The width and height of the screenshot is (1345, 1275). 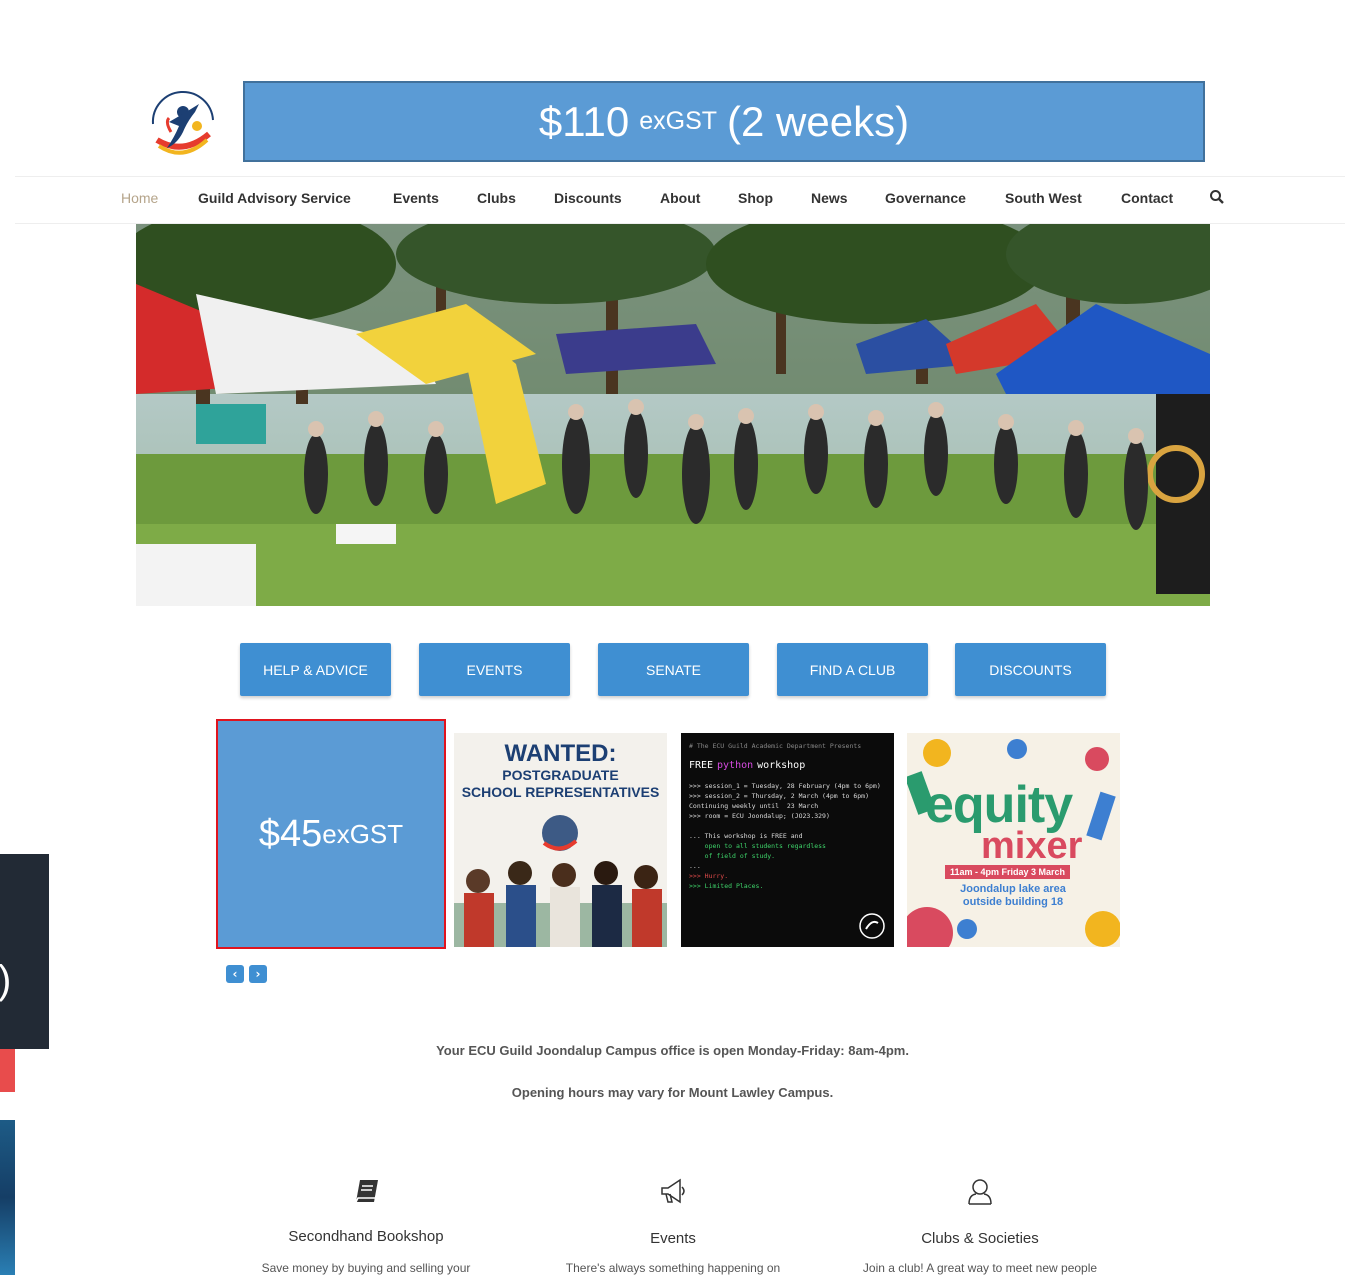 I want to click on events-button: EVENTS, so click(x=494, y=669).